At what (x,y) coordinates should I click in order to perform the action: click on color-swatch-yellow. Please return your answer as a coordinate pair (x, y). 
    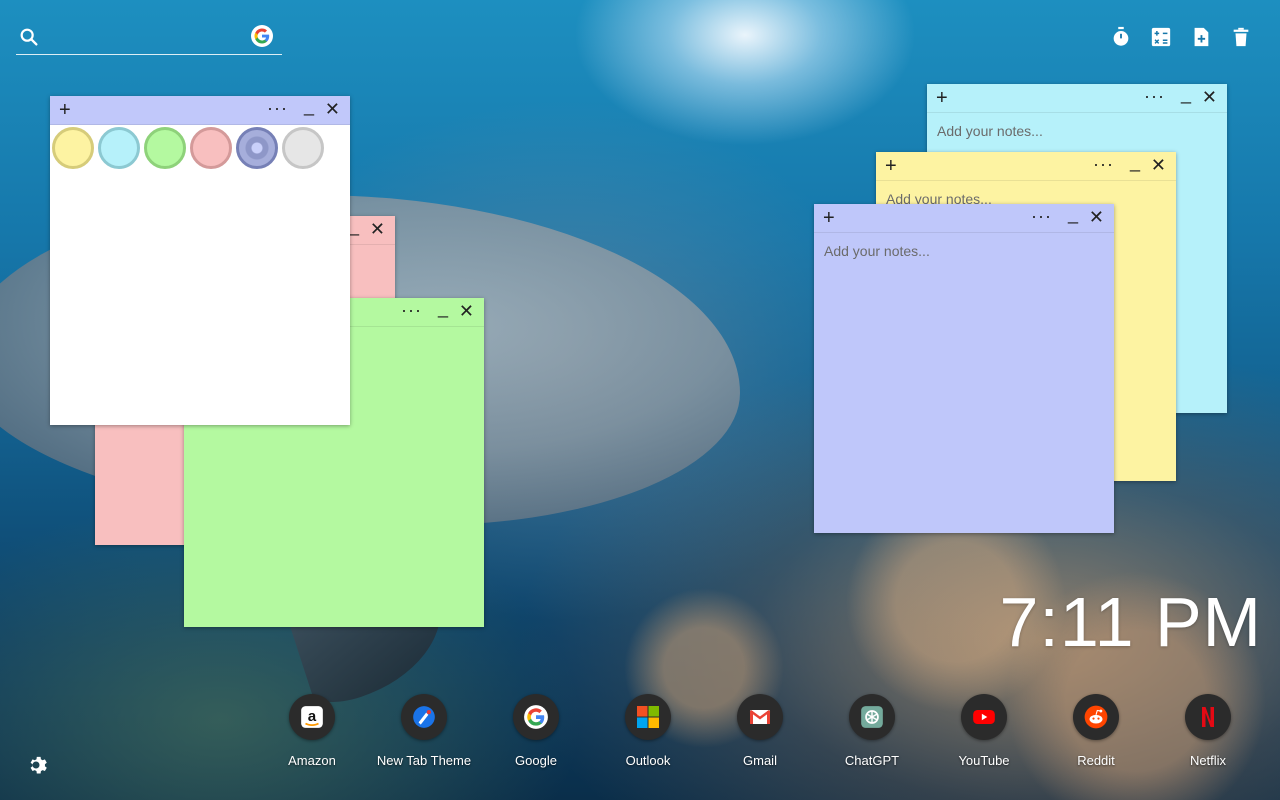
    Looking at the image, I should click on (73, 148).